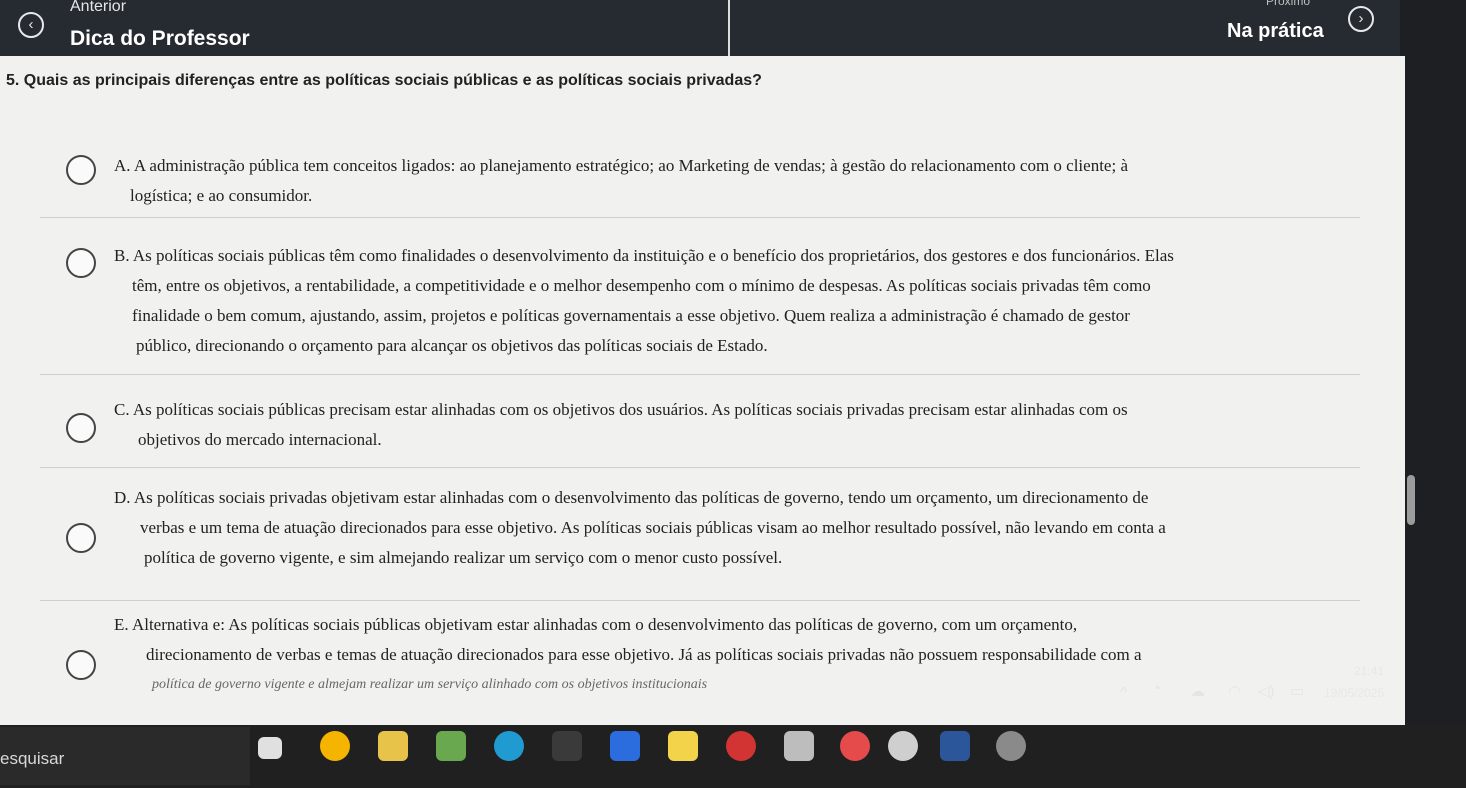  Describe the element at coordinates (741, 746) in the screenshot. I see `opera-icon` at that location.